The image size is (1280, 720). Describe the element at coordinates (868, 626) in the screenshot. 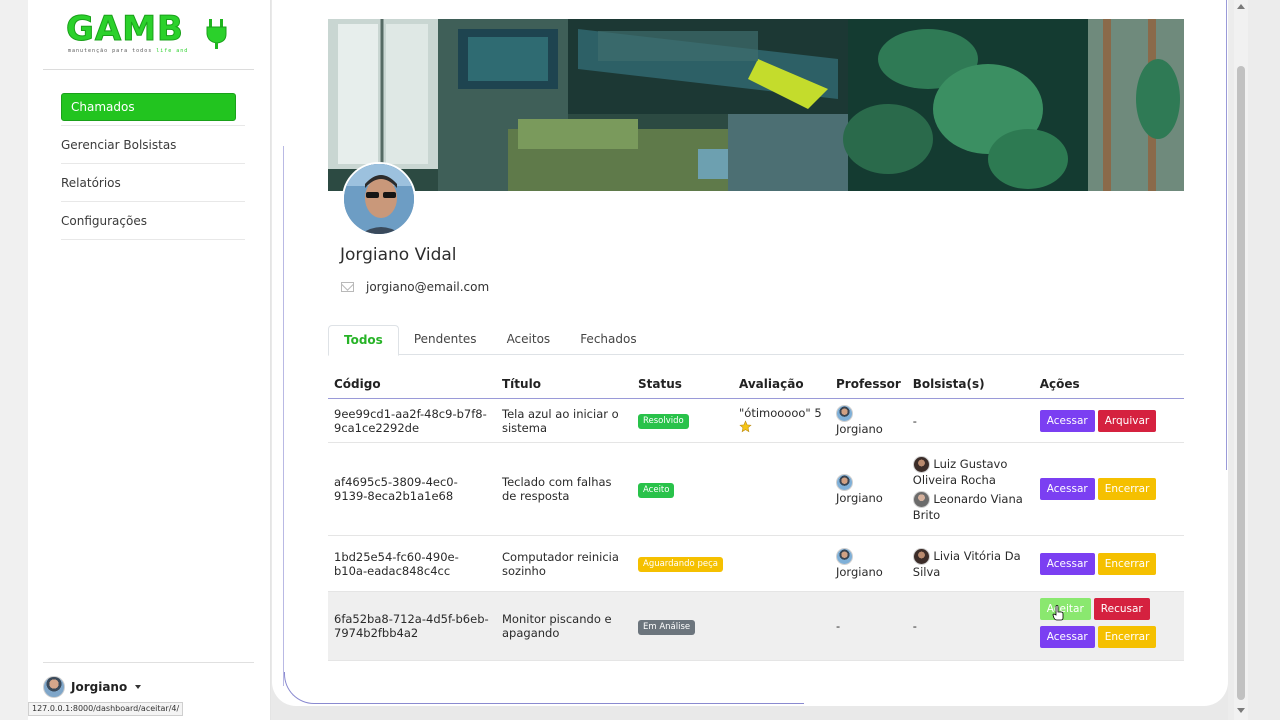

I see `cell-professor: -` at that location.